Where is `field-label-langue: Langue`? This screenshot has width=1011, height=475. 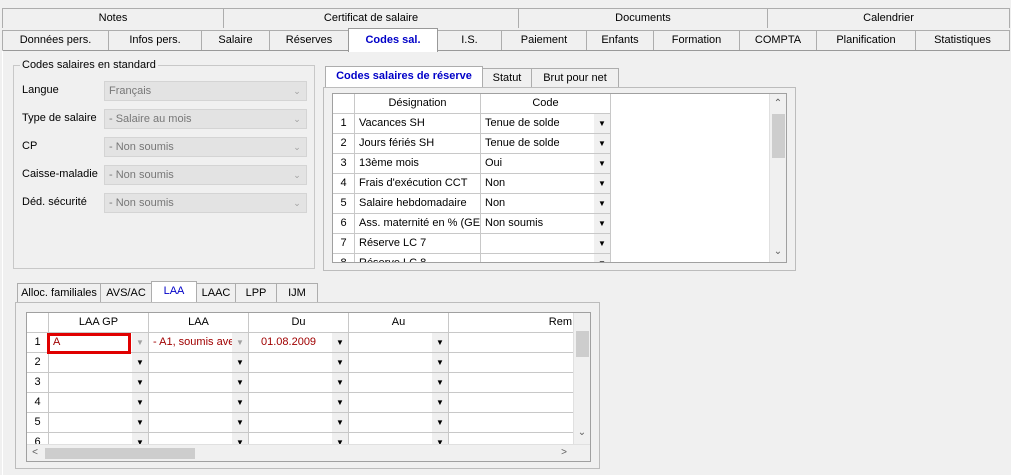 field-label-langue: Langue is located at coordinates (40, 90).